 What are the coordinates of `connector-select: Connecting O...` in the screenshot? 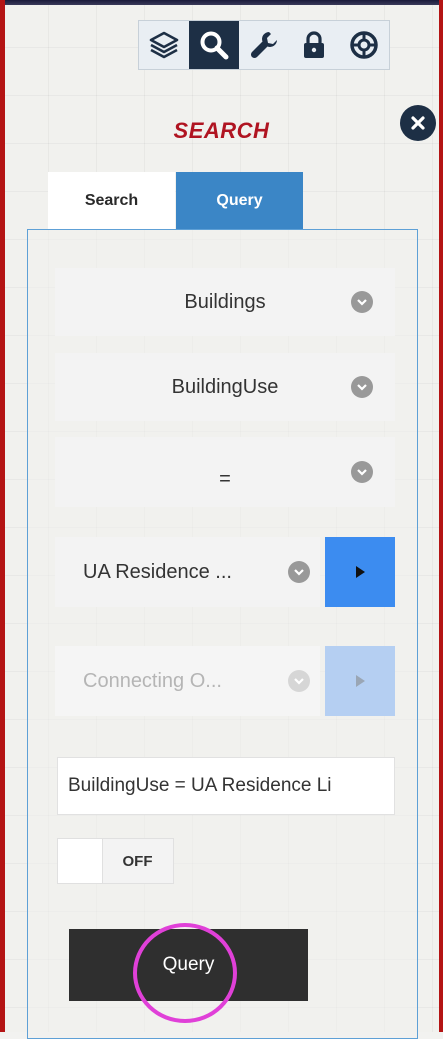 It's located at (187, 681).